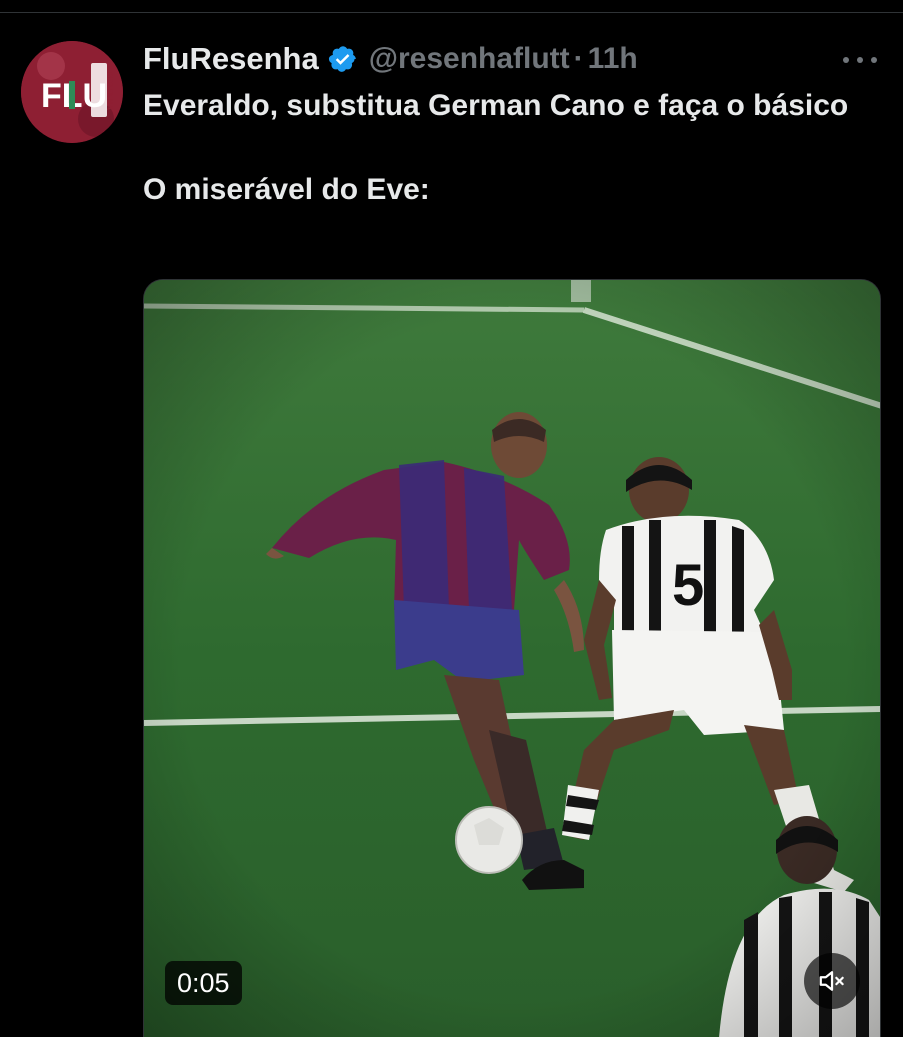  What do you see at coordinates (343, 59) in the screenshot?
I see `verified-badge-icon` at bounding box center [343, 59].